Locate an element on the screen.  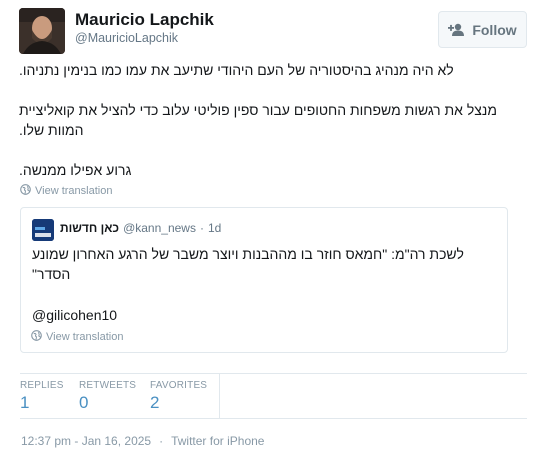
retweets-label: RETWEETS is located at coordinates (108, 385).